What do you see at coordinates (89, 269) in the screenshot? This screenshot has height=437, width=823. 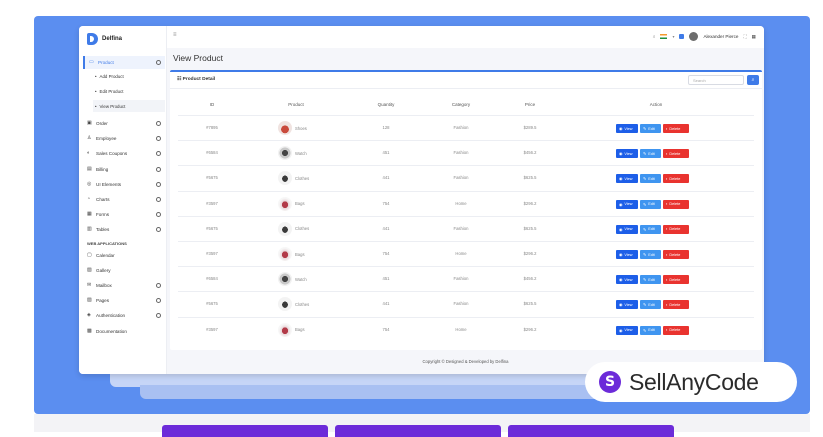 I see `gallery-icon: ▧` at bounding box center [89, 269].